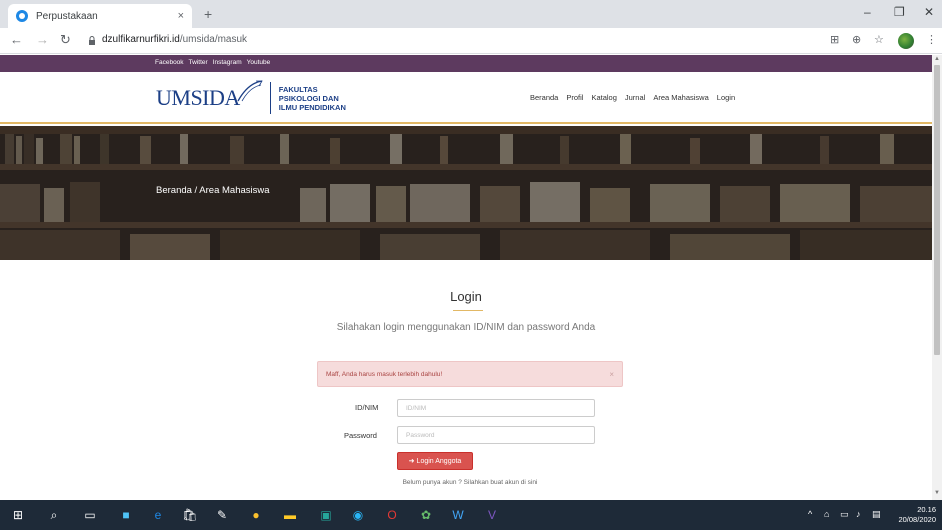  What do you see at coordinates (439, 461) in the screenshot?
I see `login-button-label: Login Anggota` at bounding box center [439, 461].